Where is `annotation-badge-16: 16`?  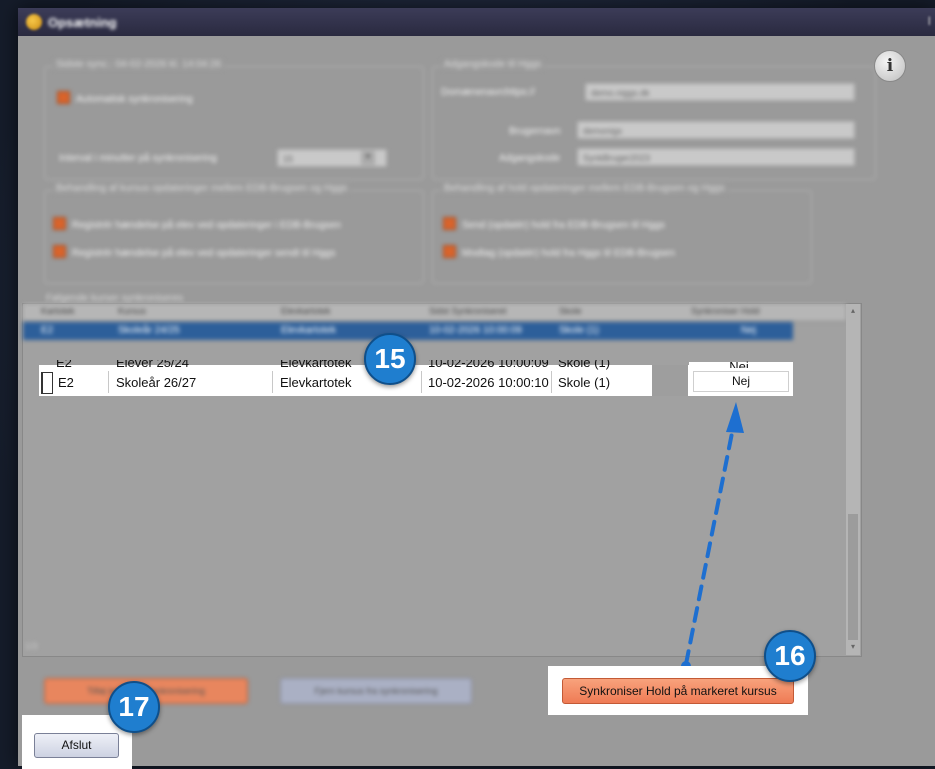 annotation-badge-16: 16 is located at coordinates (790, 656).